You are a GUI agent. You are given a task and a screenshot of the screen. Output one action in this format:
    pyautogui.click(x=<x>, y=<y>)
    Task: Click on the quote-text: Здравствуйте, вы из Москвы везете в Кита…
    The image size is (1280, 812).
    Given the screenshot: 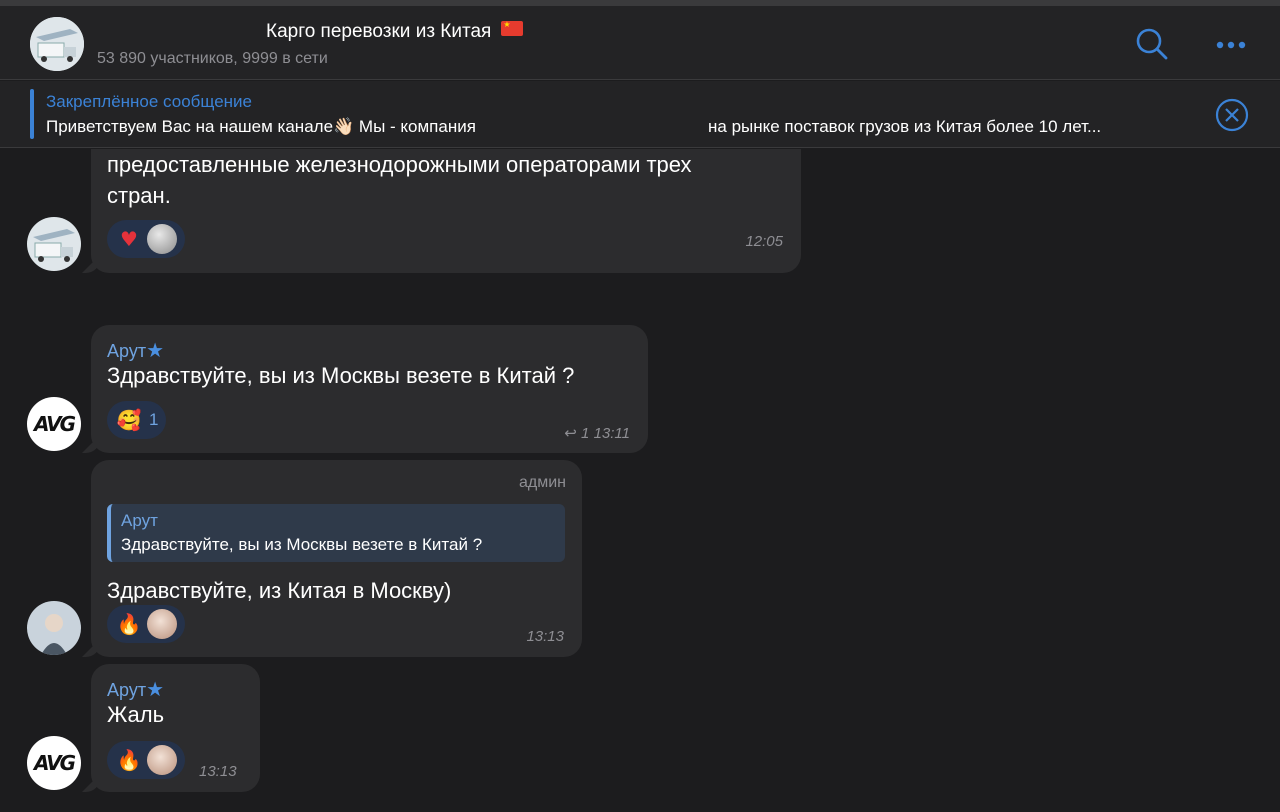 What is the action you would take?
    pyautogui.click(x=302, y=544)
    